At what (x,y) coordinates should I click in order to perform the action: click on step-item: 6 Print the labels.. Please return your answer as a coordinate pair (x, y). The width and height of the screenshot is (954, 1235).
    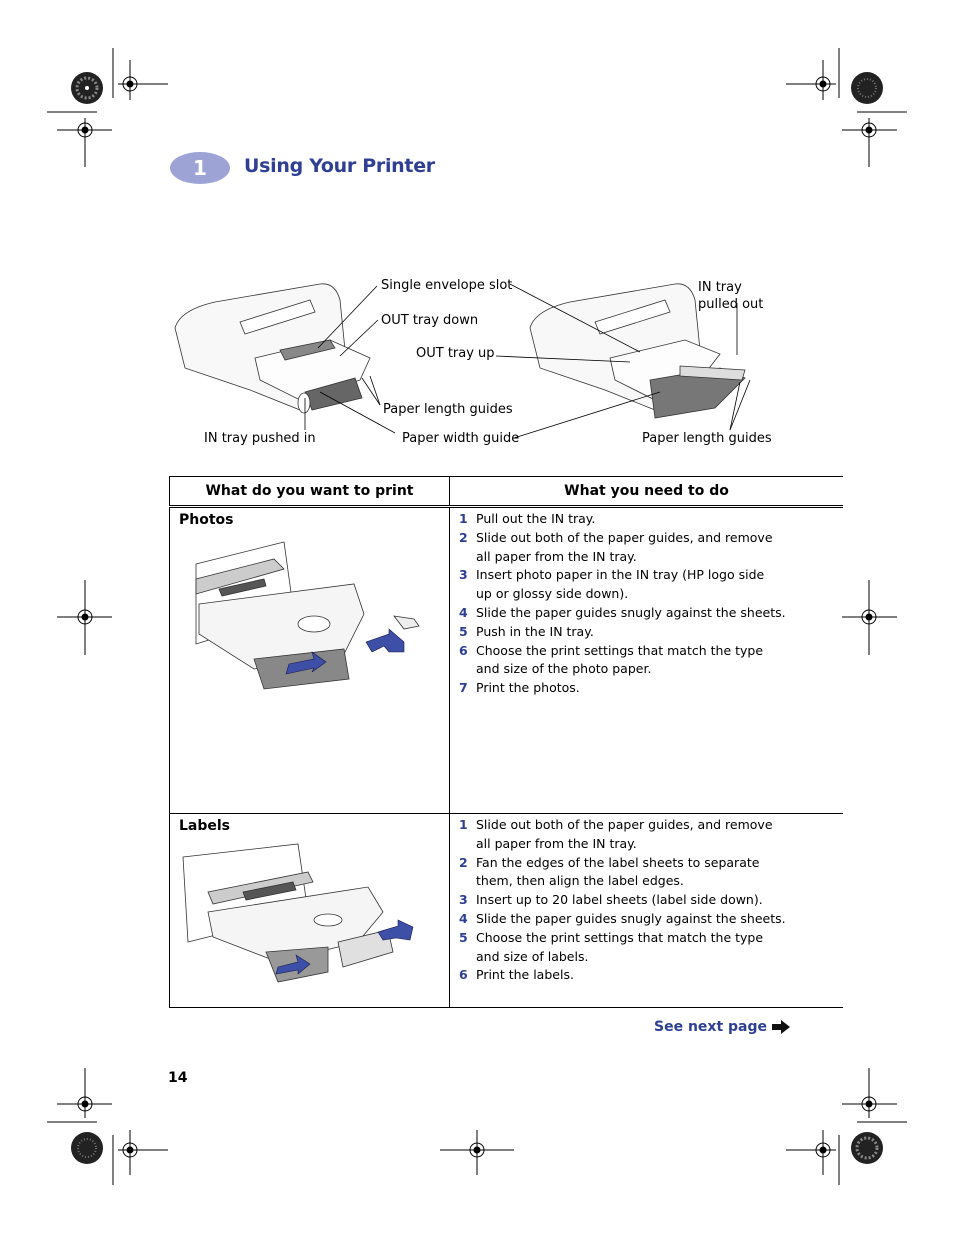
    Looking at the image, I should click on (516, 975).